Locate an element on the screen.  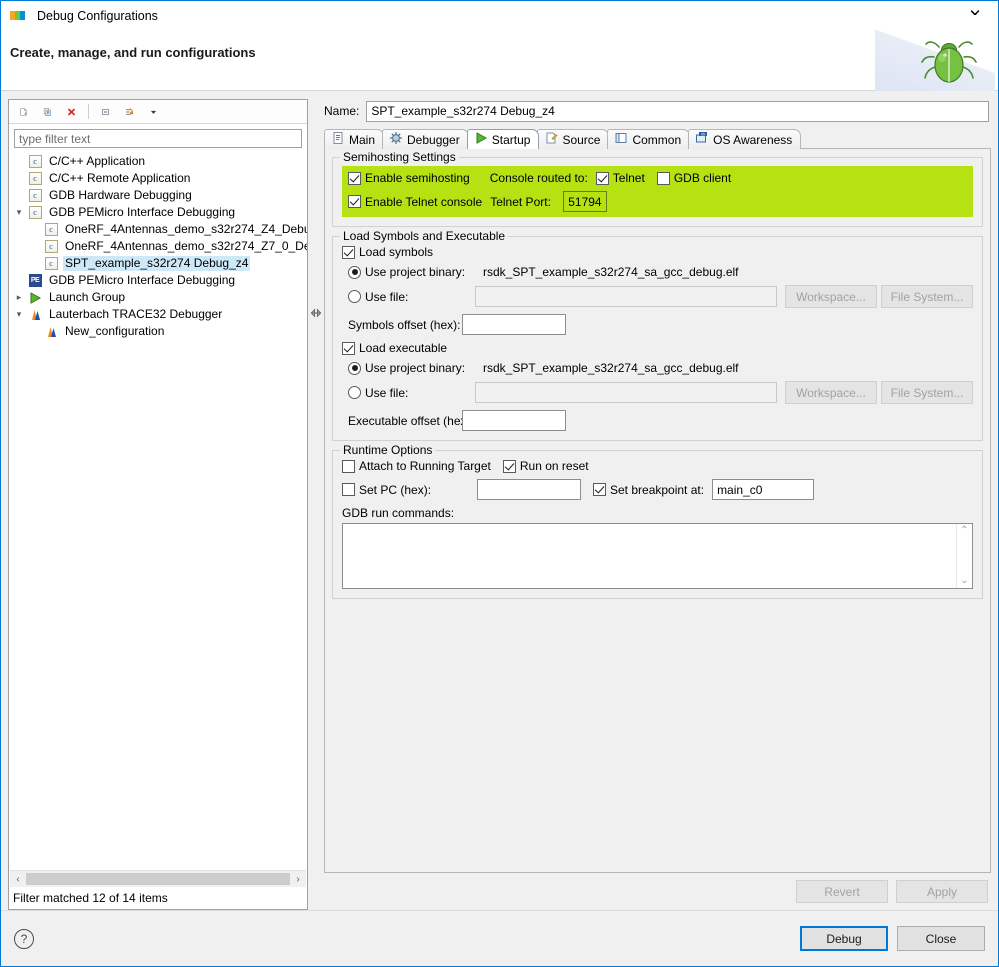
symbols-use-project-binary-radio is located at coordinates (354, 272).